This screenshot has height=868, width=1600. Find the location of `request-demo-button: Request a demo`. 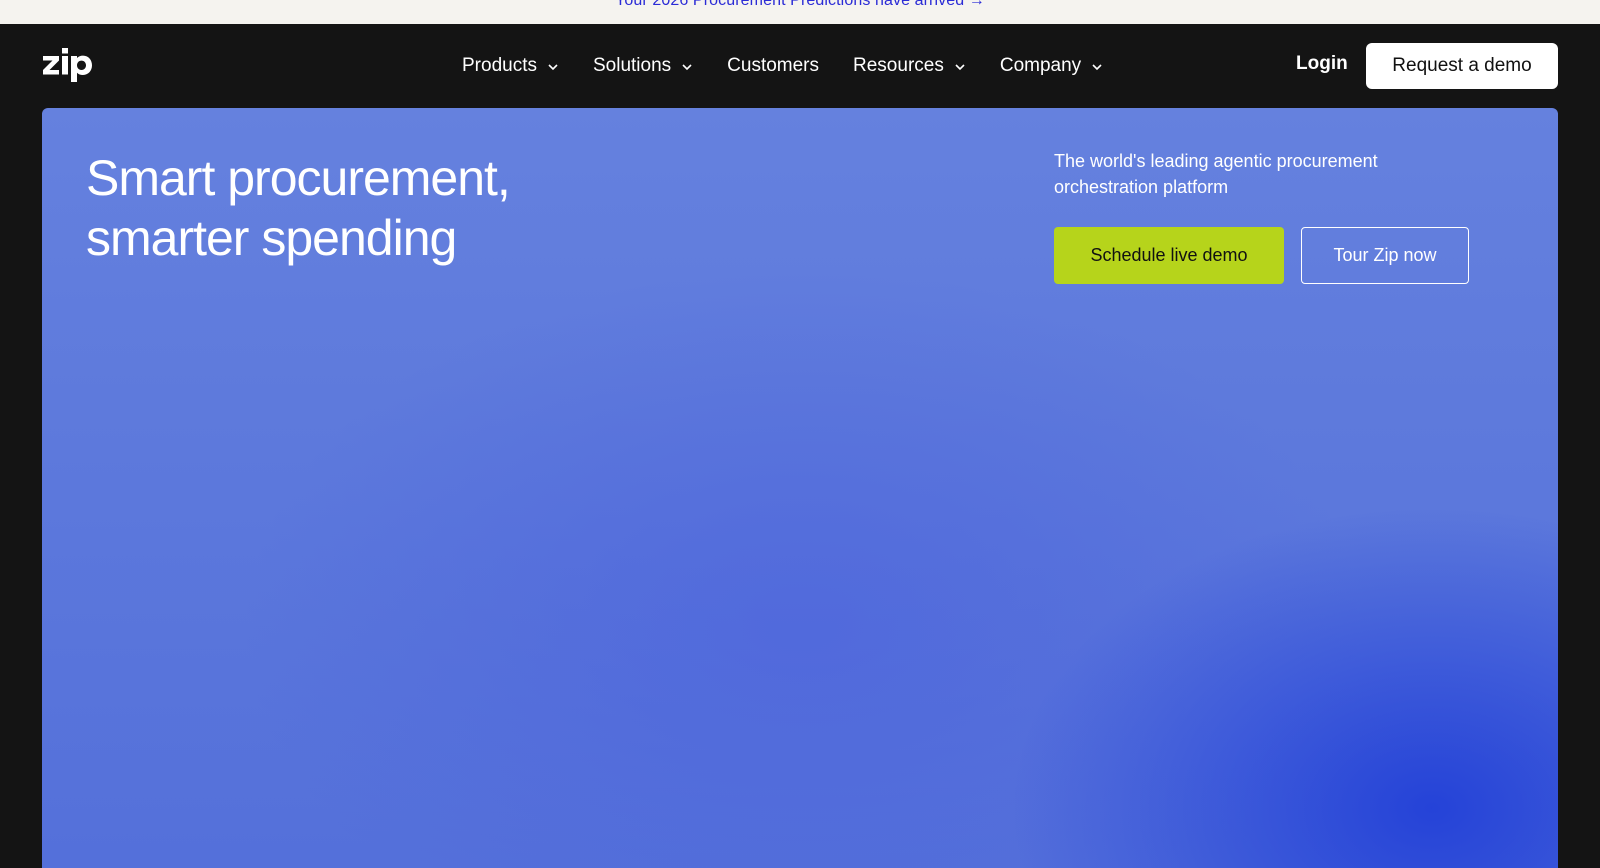

request-demo-button: Request a demo is located at coordinates (1462, 66).